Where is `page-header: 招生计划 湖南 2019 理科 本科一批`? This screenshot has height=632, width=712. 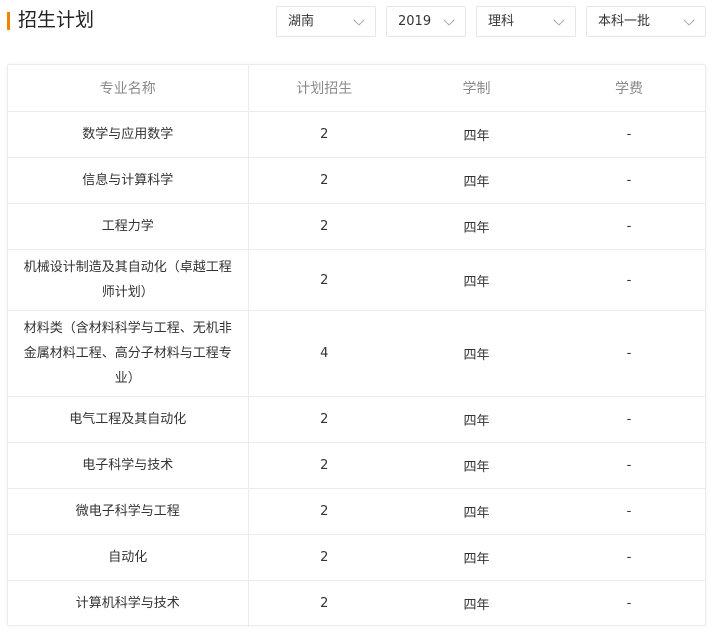 page-header: 招生计划 湖南 2019 理科 本科一批 is located at coordinates (356, 24).